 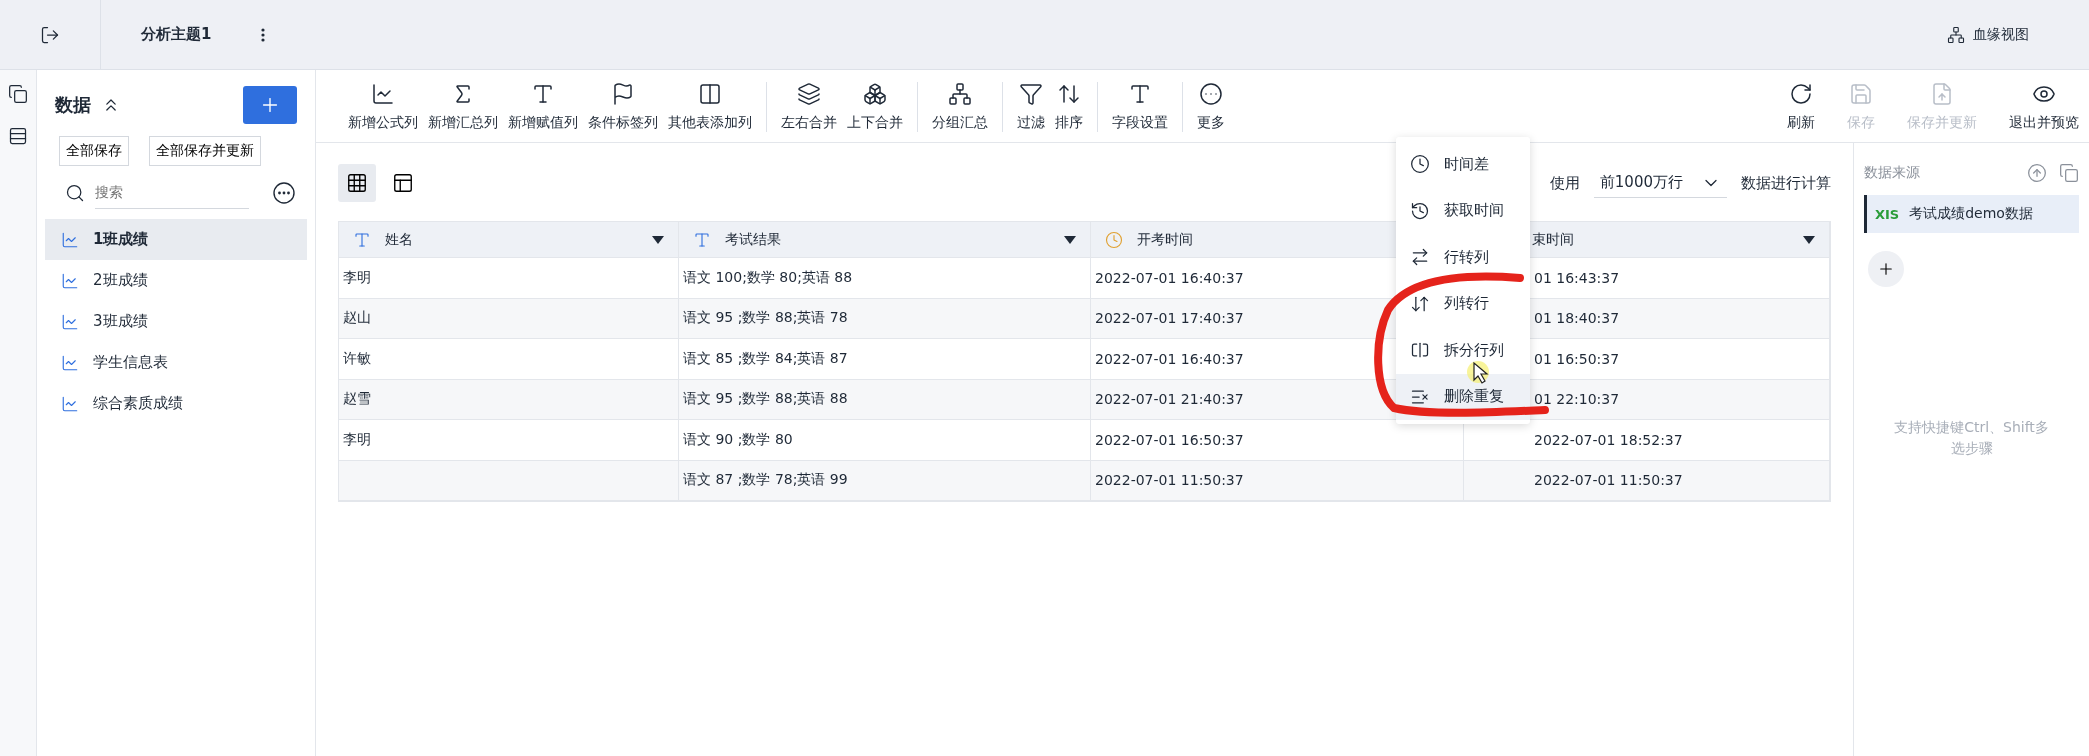 I want to click on save-button: 全部保存并更新, so click(x=205, y=151).